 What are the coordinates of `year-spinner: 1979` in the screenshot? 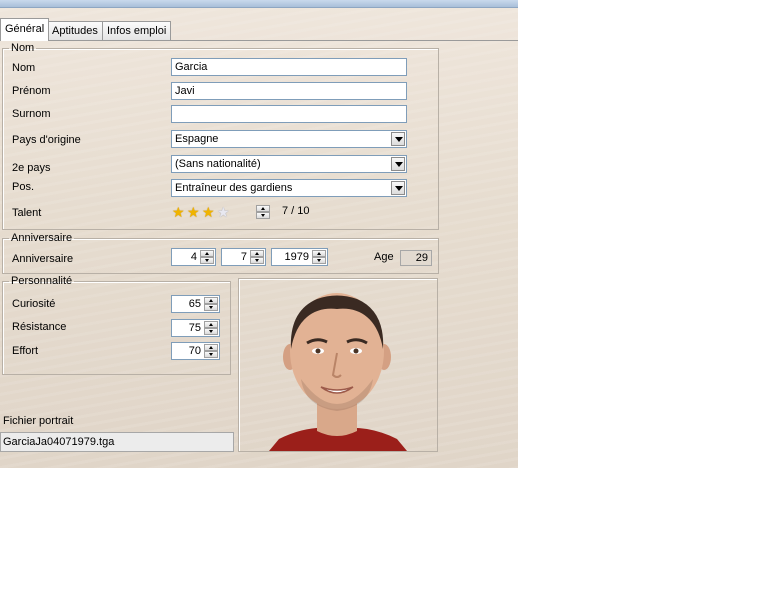 It's located at (299, 257).